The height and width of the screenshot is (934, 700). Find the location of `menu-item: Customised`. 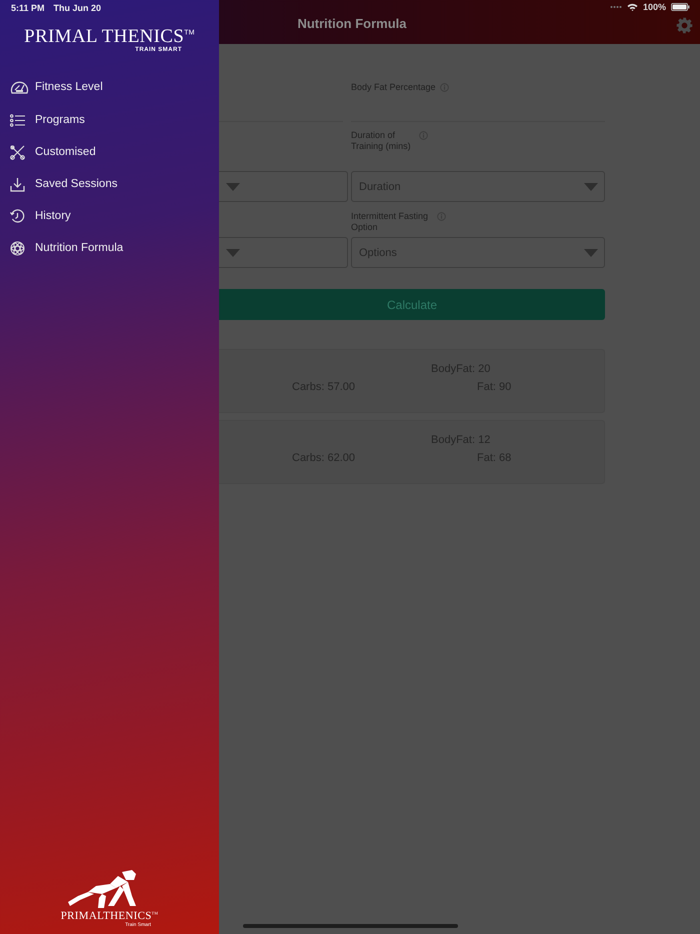

menu-item: Customised is located at coordinates (109, 152).